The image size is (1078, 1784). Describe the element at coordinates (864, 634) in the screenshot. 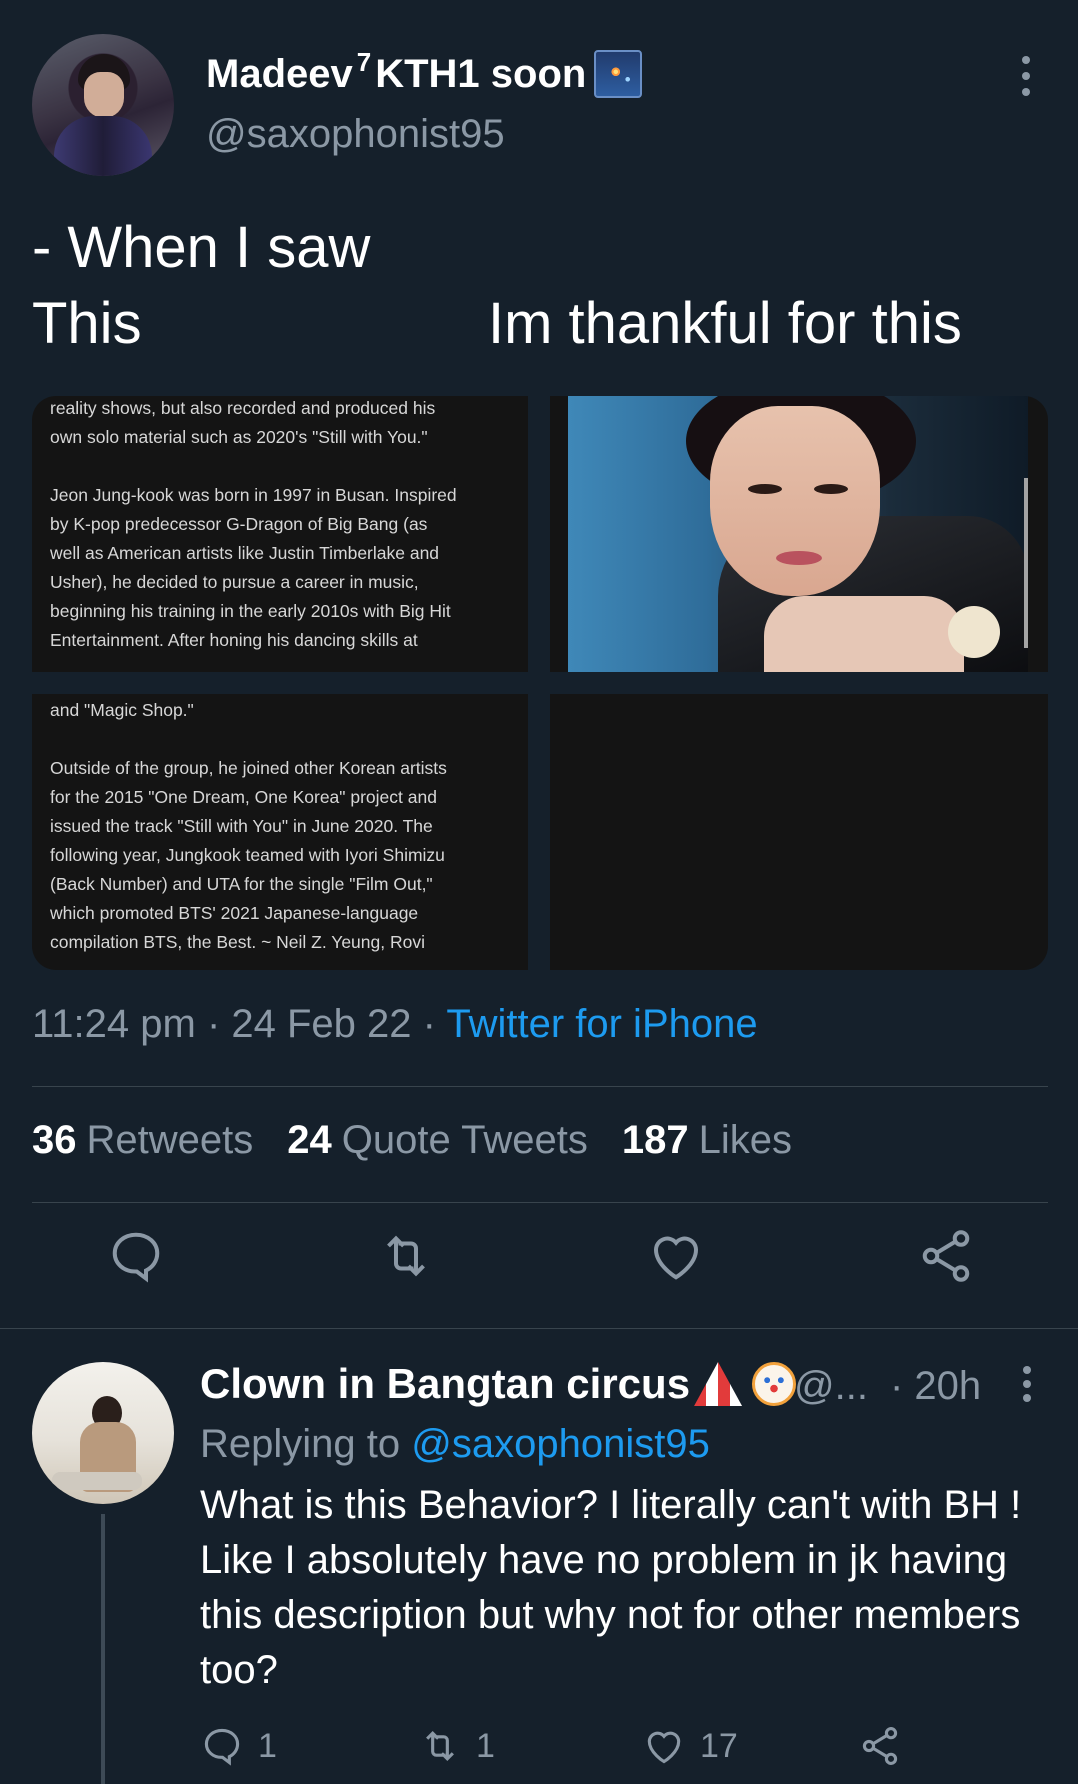

I see `photo-hand` at that location.